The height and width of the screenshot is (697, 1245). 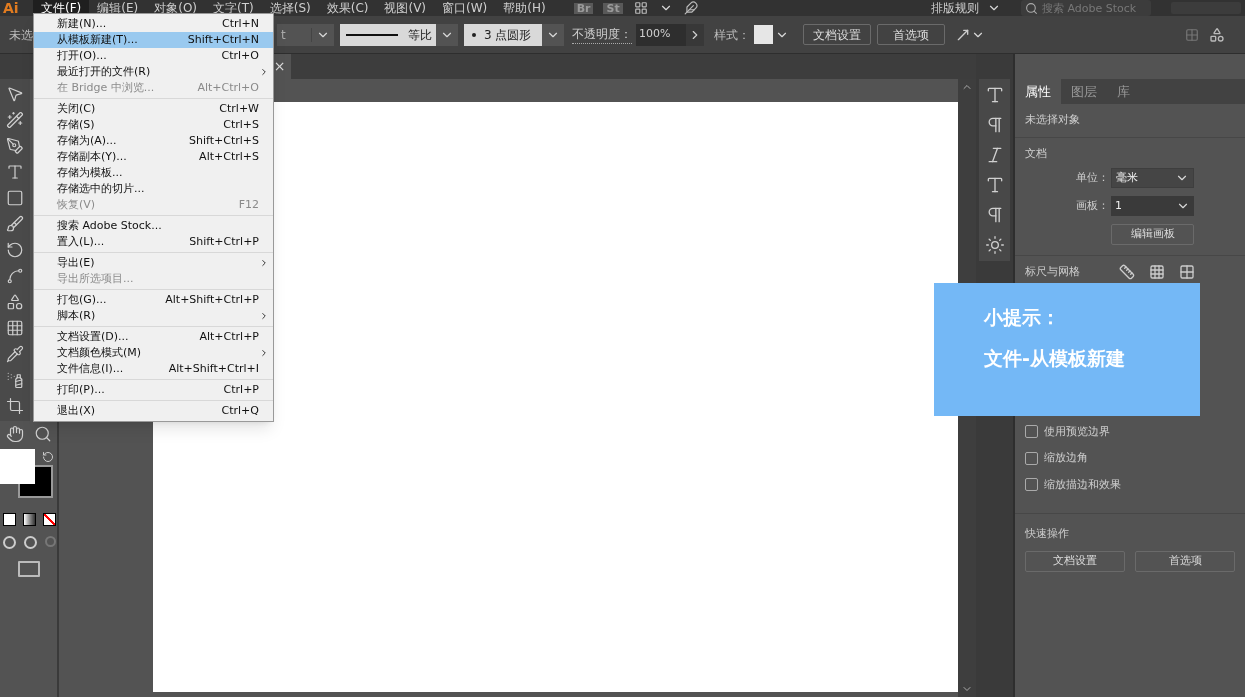 I want to click on stroke-profile-dropdown: 等比, so click(x=388, y=34).